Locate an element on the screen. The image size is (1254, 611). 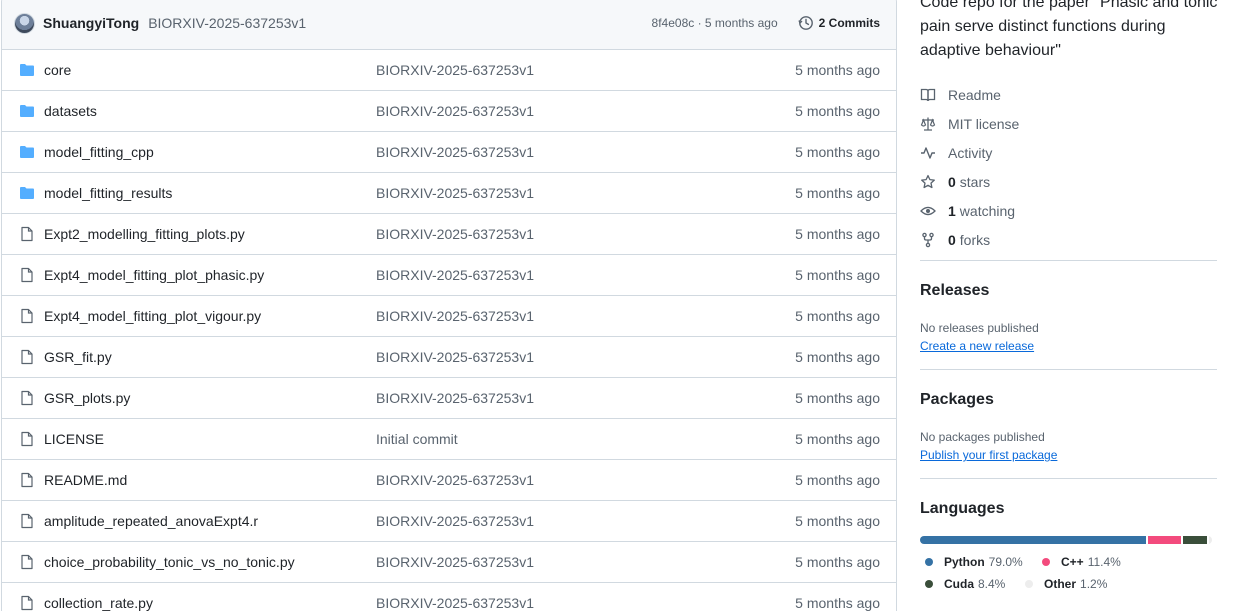
releases-heading: Releases is located at coordinates (954, 291).